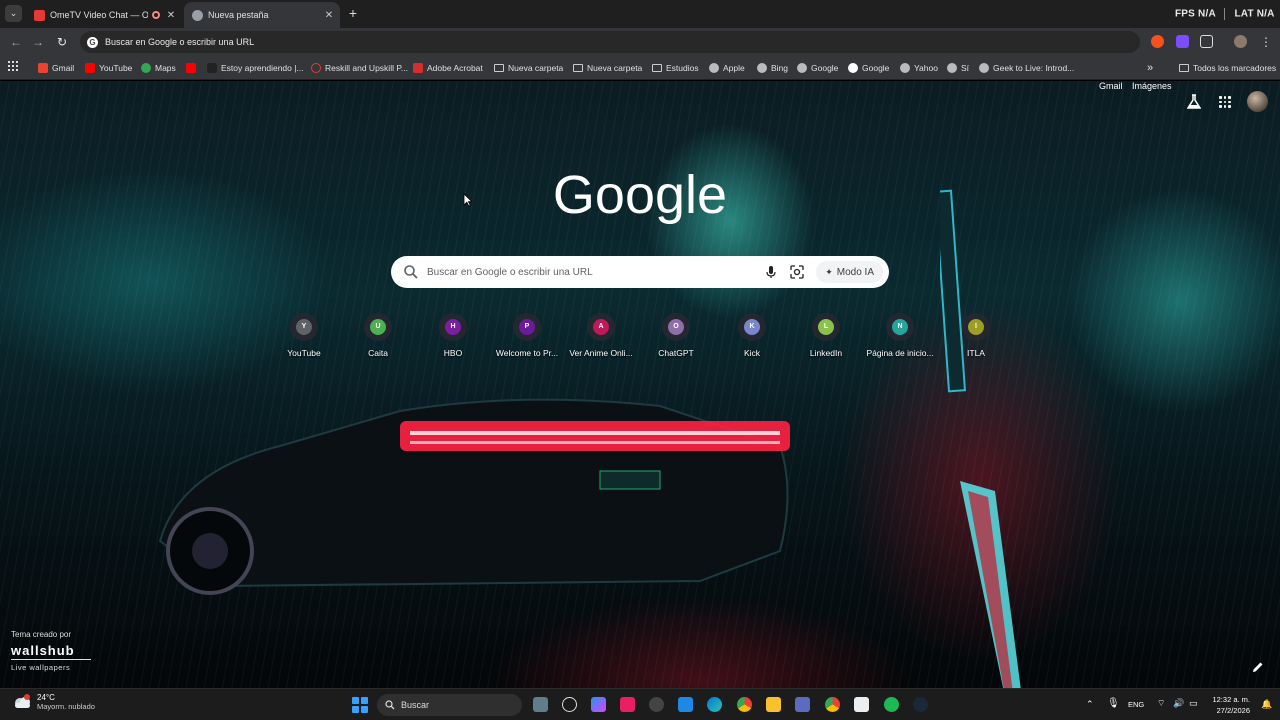 The height and width of the screenshot is (720, 1280). What do you see at coordinates (772, 68) in the screenshot?
I see `bookmark-bing: Bing` at bounding box center [772, 68].